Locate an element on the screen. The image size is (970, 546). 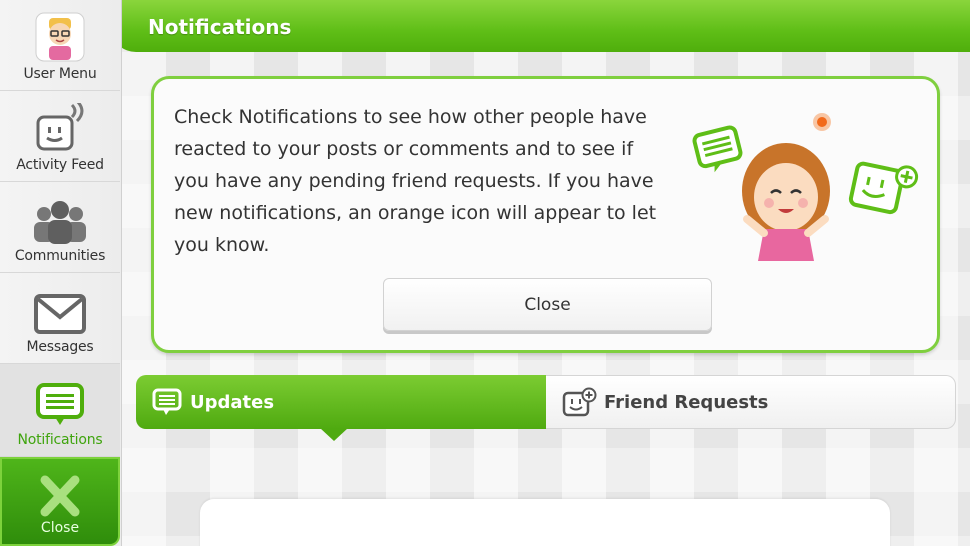
envelope-icon is located at coordinates (60, 314).